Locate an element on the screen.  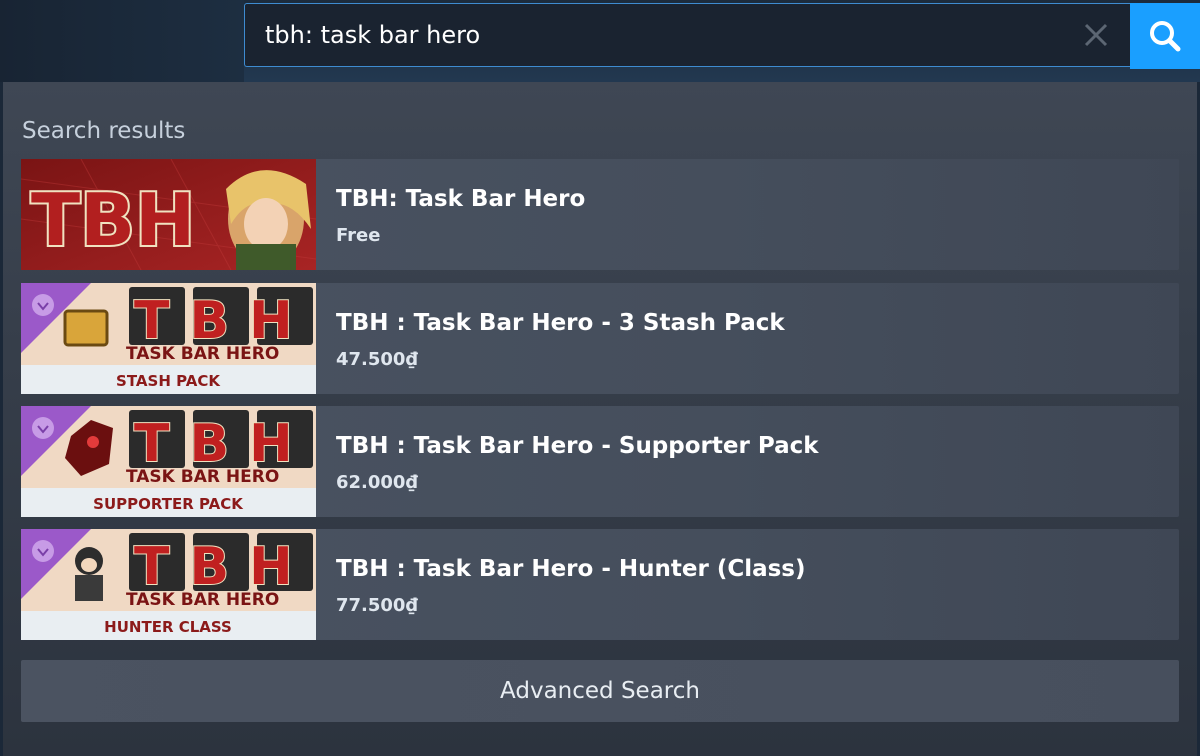
search-result-item: TBH TBH: Task Bar Hero Free is located at coordinates (600, 214).